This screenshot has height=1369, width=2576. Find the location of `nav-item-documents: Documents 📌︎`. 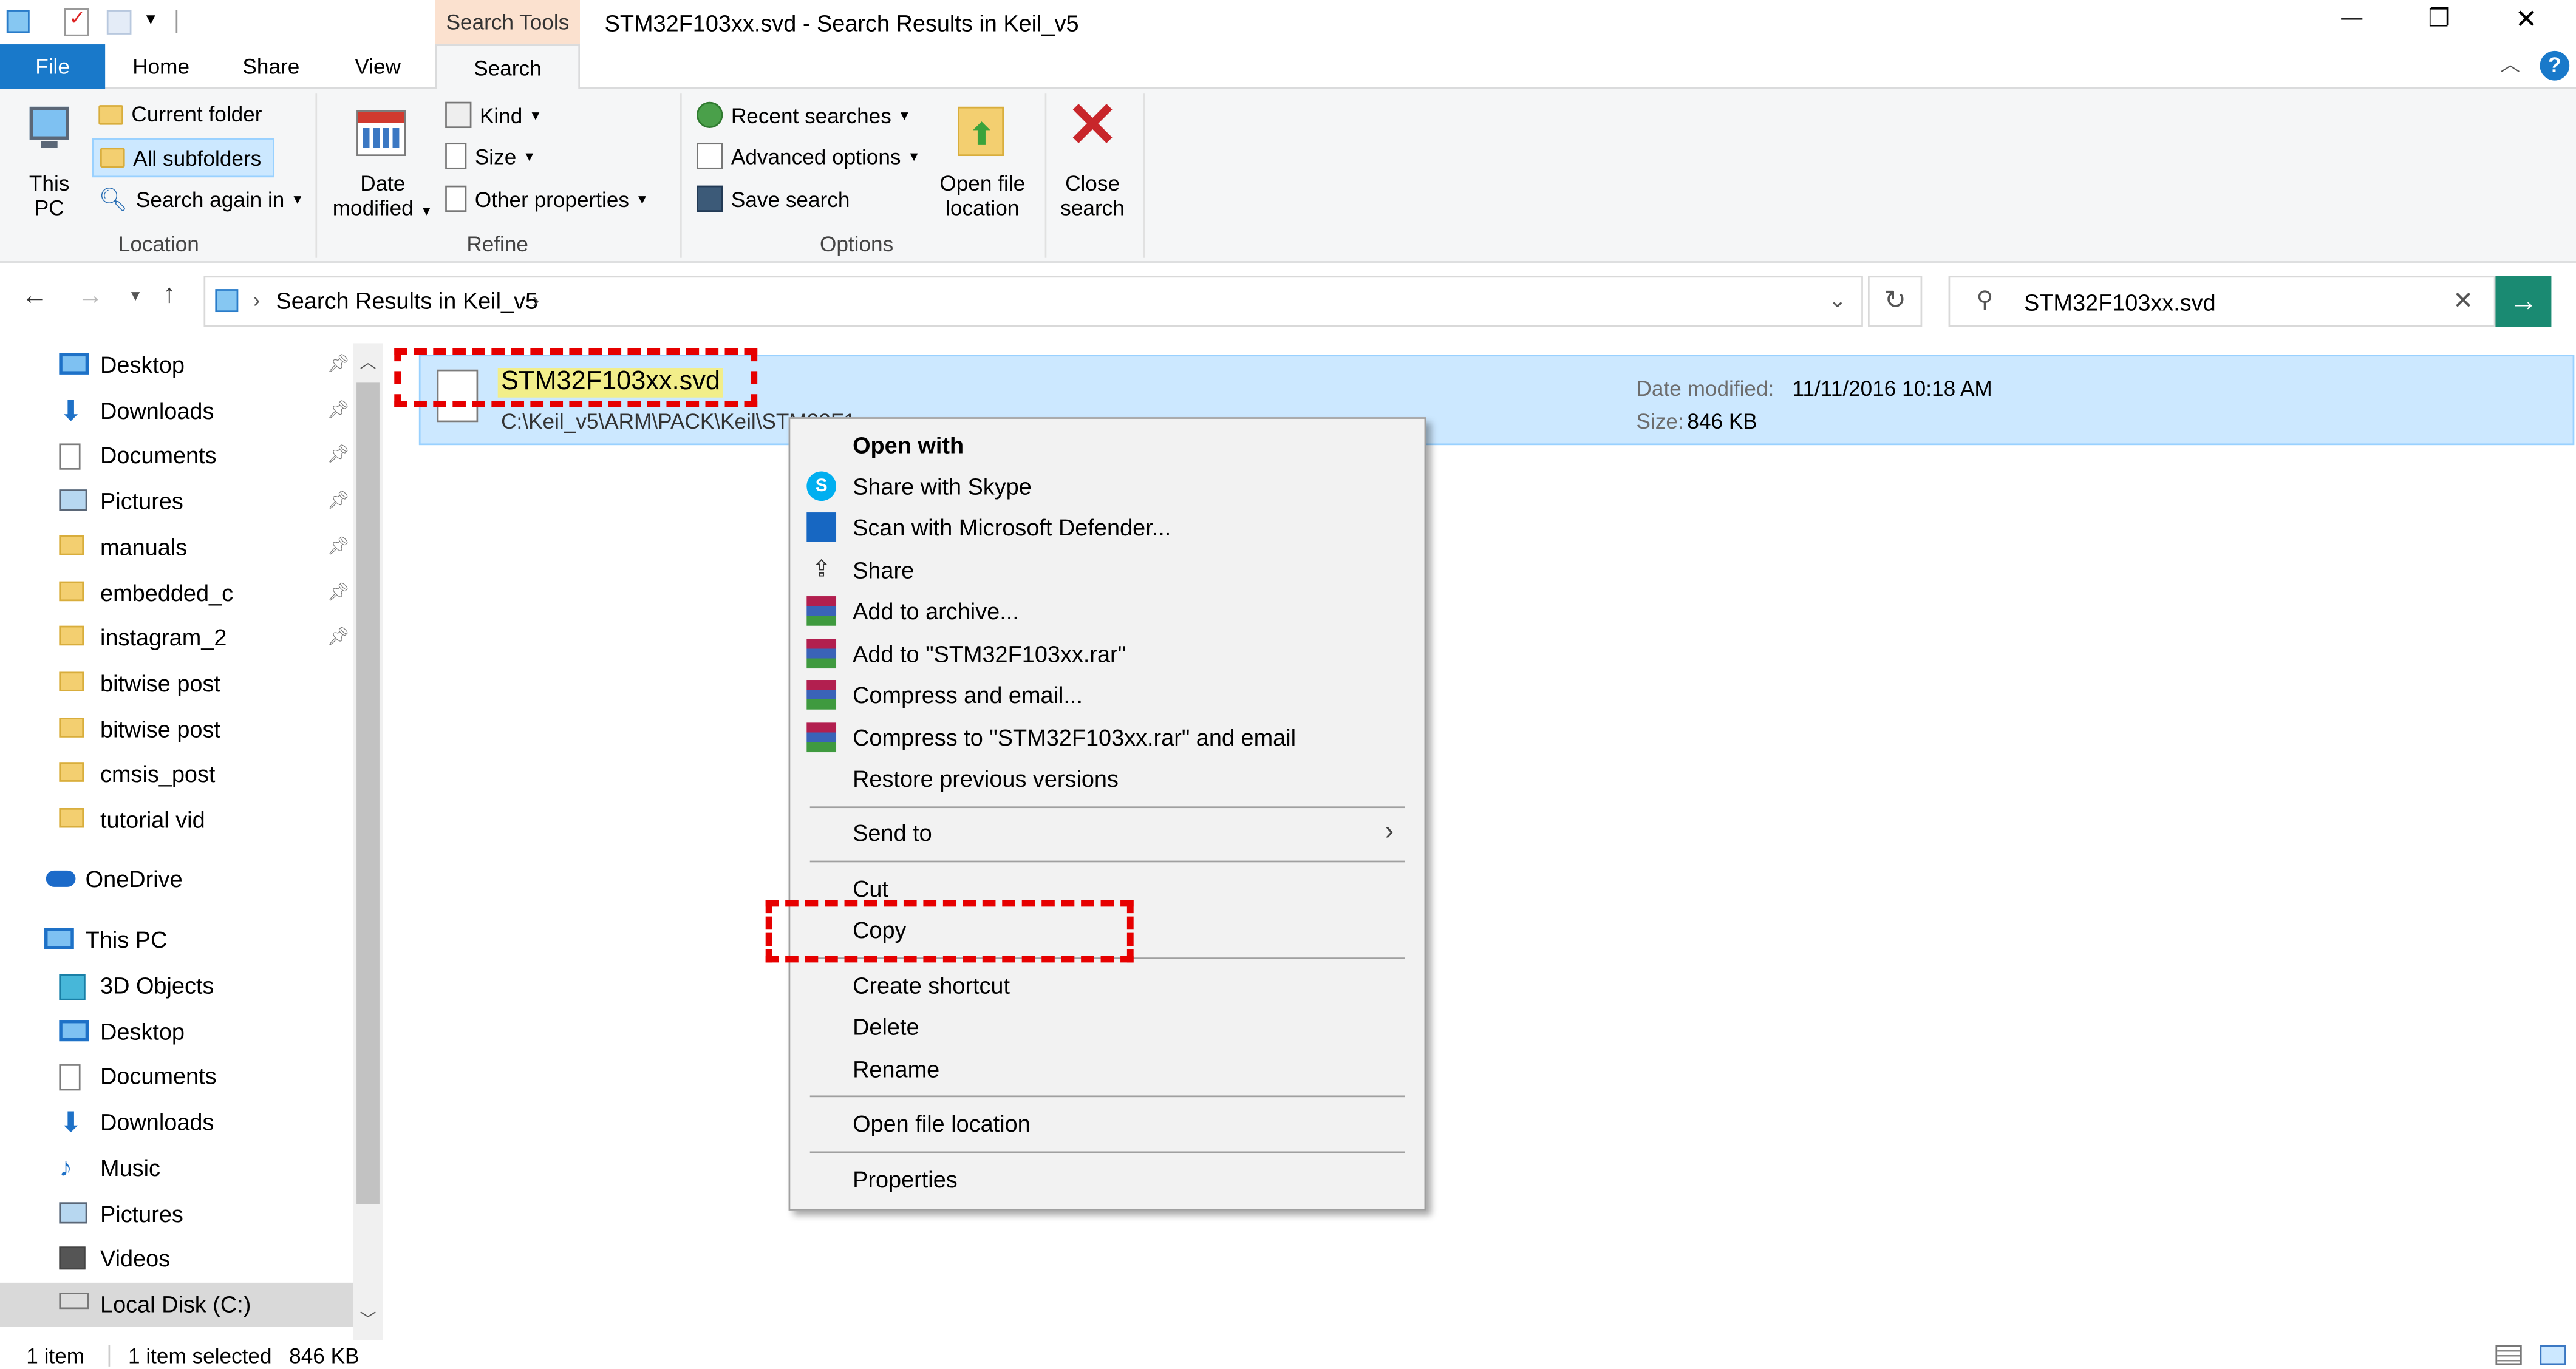

nav-item-documents: Documents 📌︎ is located at coordinates (176, 456).